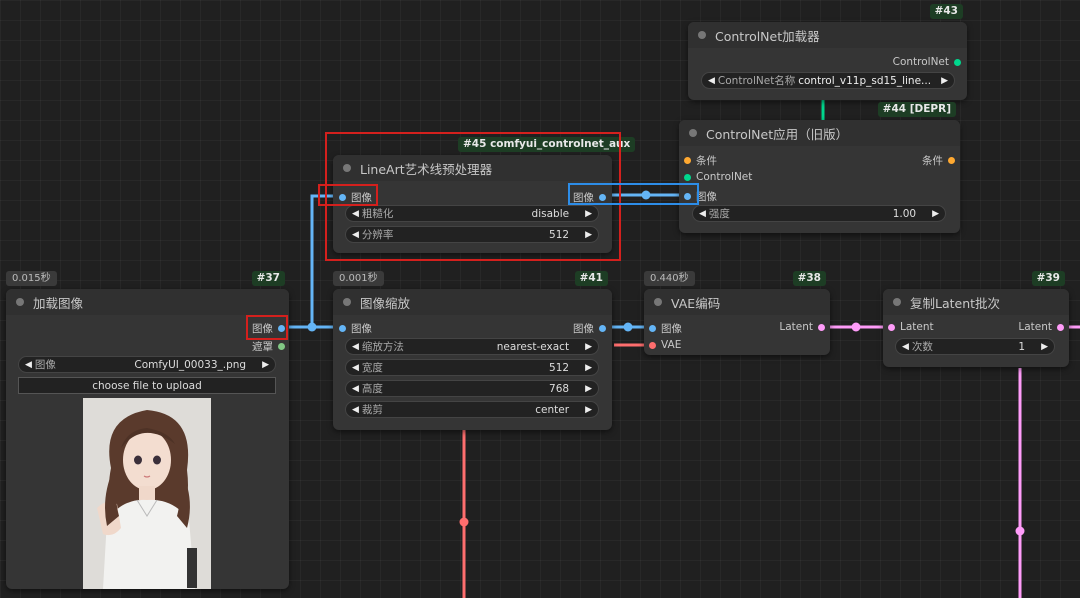  I want to click on node-repeat-latent-batch: #39 复制Latent批次 Latent Latent ◀ 次数 1 ▶, so click(976, 319).